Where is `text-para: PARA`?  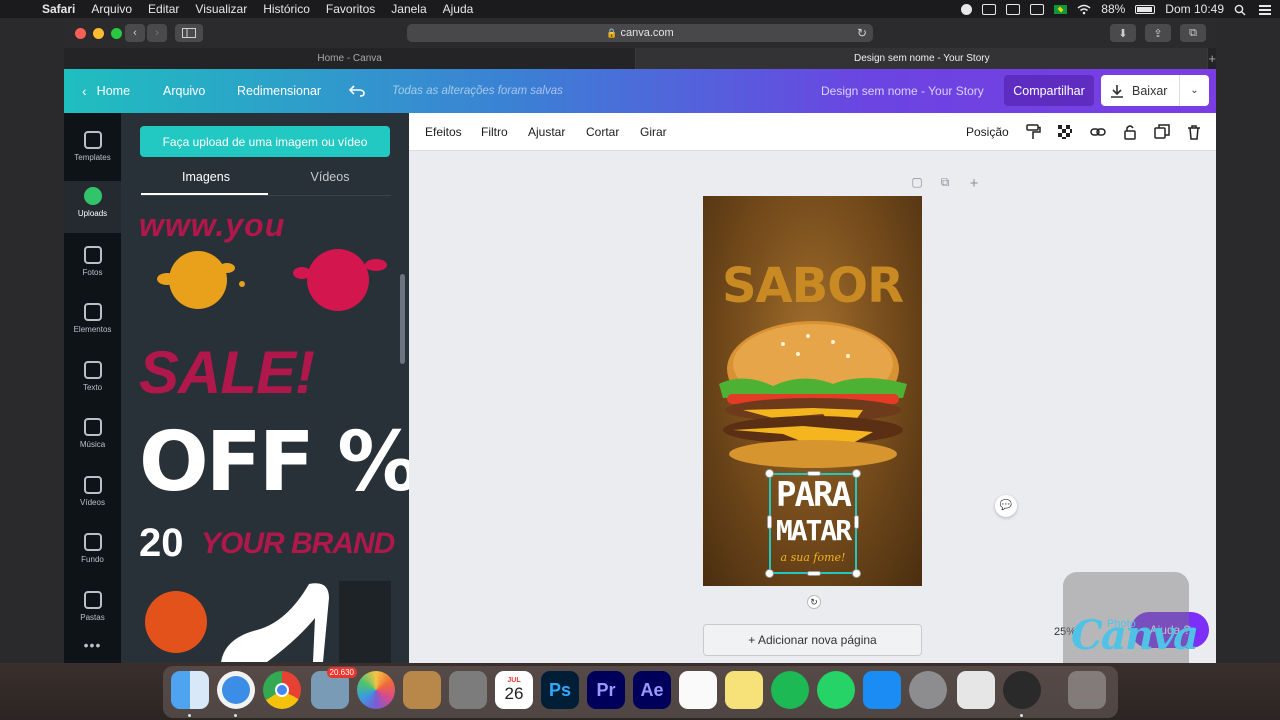
text-para: PARA is located at coordinates (813, 495).